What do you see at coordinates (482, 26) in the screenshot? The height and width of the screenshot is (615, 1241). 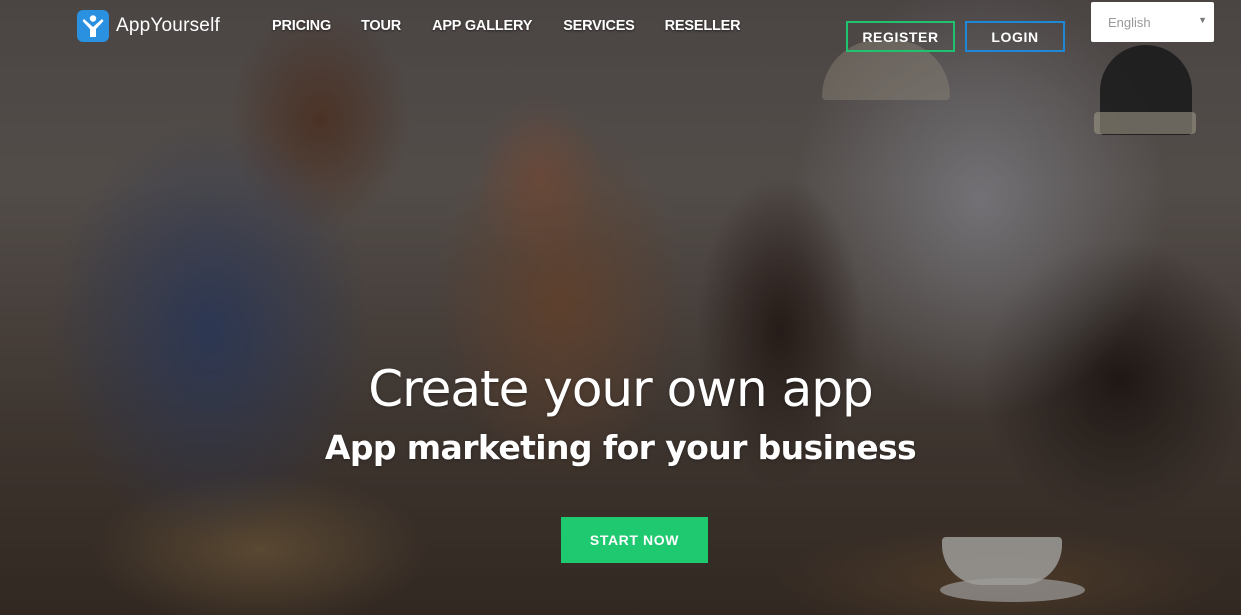 I see `nav-item-app-gallery: APP GALLERY` at bounding box center [482, 26].